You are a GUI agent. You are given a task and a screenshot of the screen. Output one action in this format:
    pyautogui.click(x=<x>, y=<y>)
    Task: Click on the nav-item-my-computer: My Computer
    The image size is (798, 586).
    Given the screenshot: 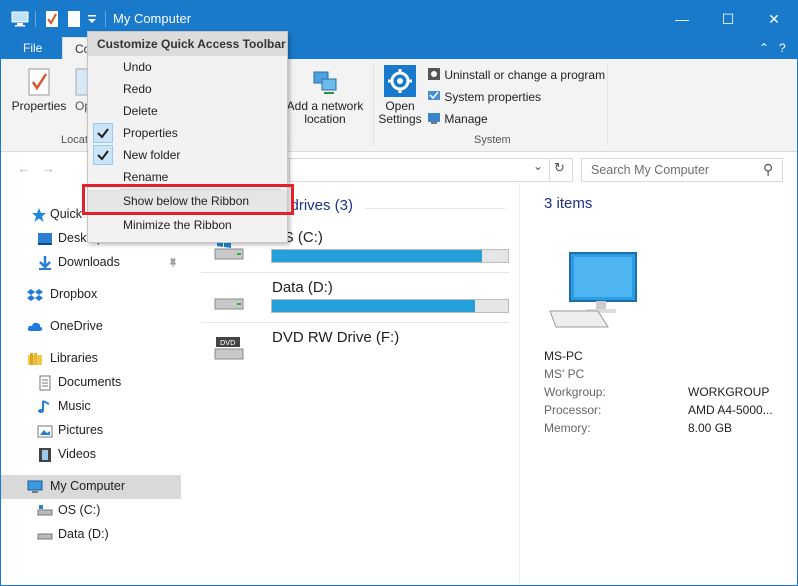 What is the action you would take?
    pyautogui.click(x=91, y=487)
    